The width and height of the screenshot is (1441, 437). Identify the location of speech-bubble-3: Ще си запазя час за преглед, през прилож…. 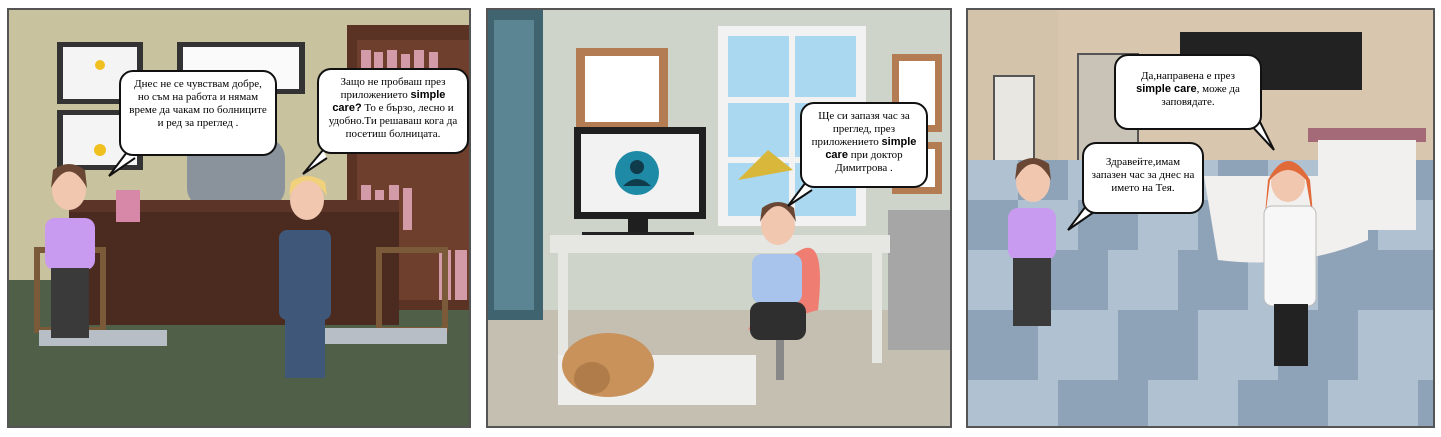
(864, 145).